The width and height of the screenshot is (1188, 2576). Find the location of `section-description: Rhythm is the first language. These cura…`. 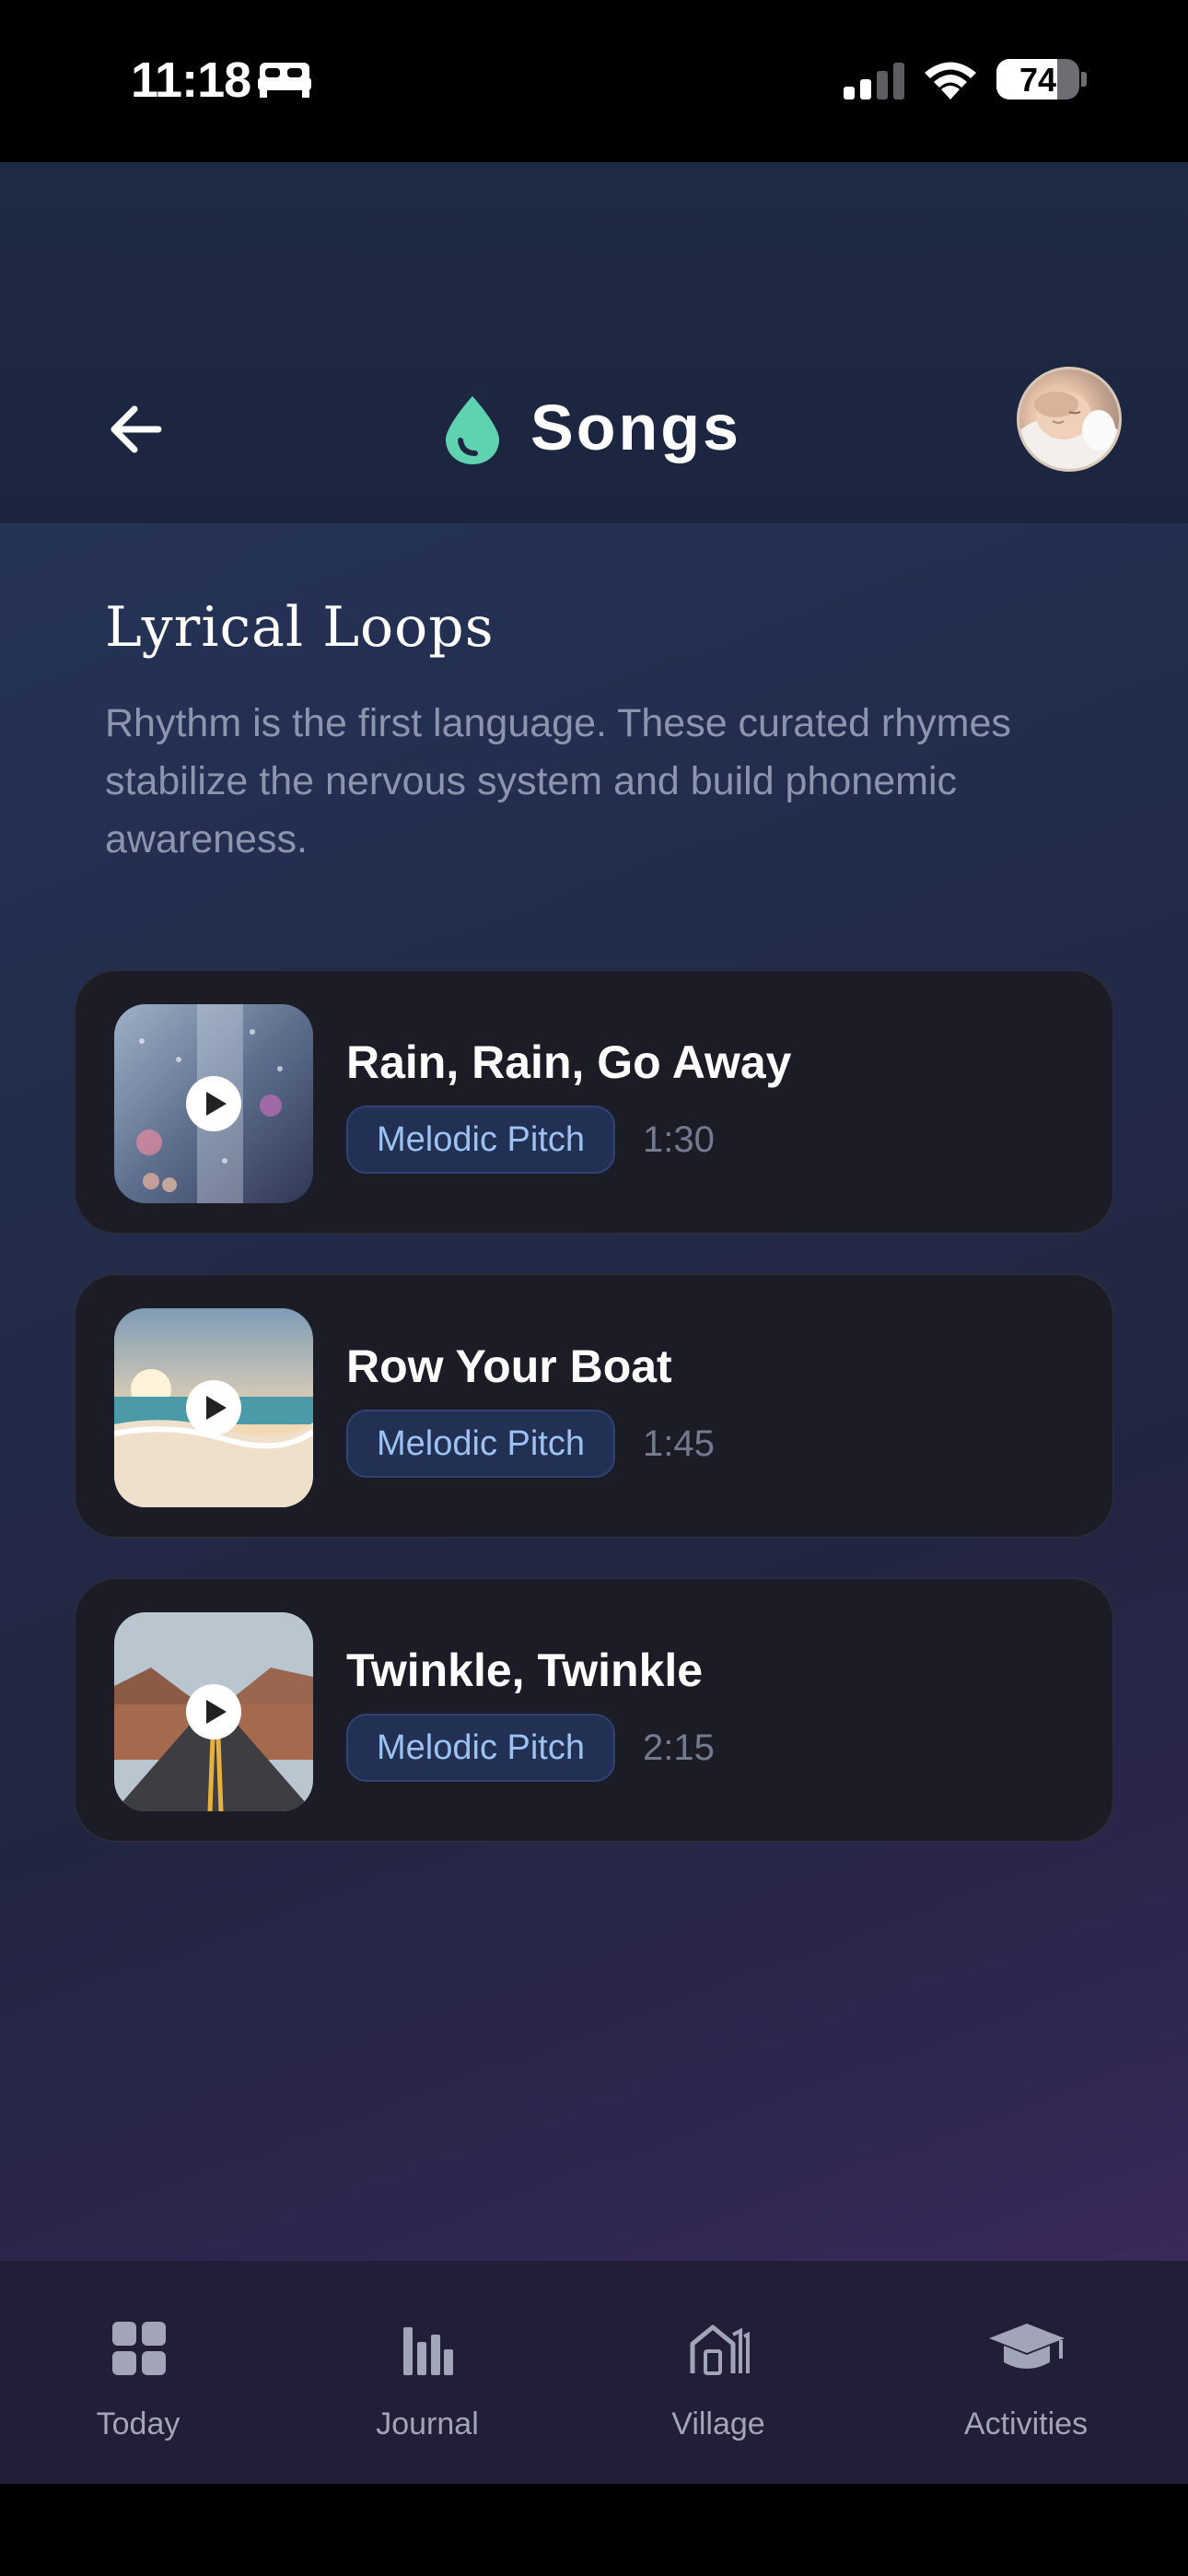

section-description: Rhythm is the first language. These cura… is located at coordinates (558, 781).